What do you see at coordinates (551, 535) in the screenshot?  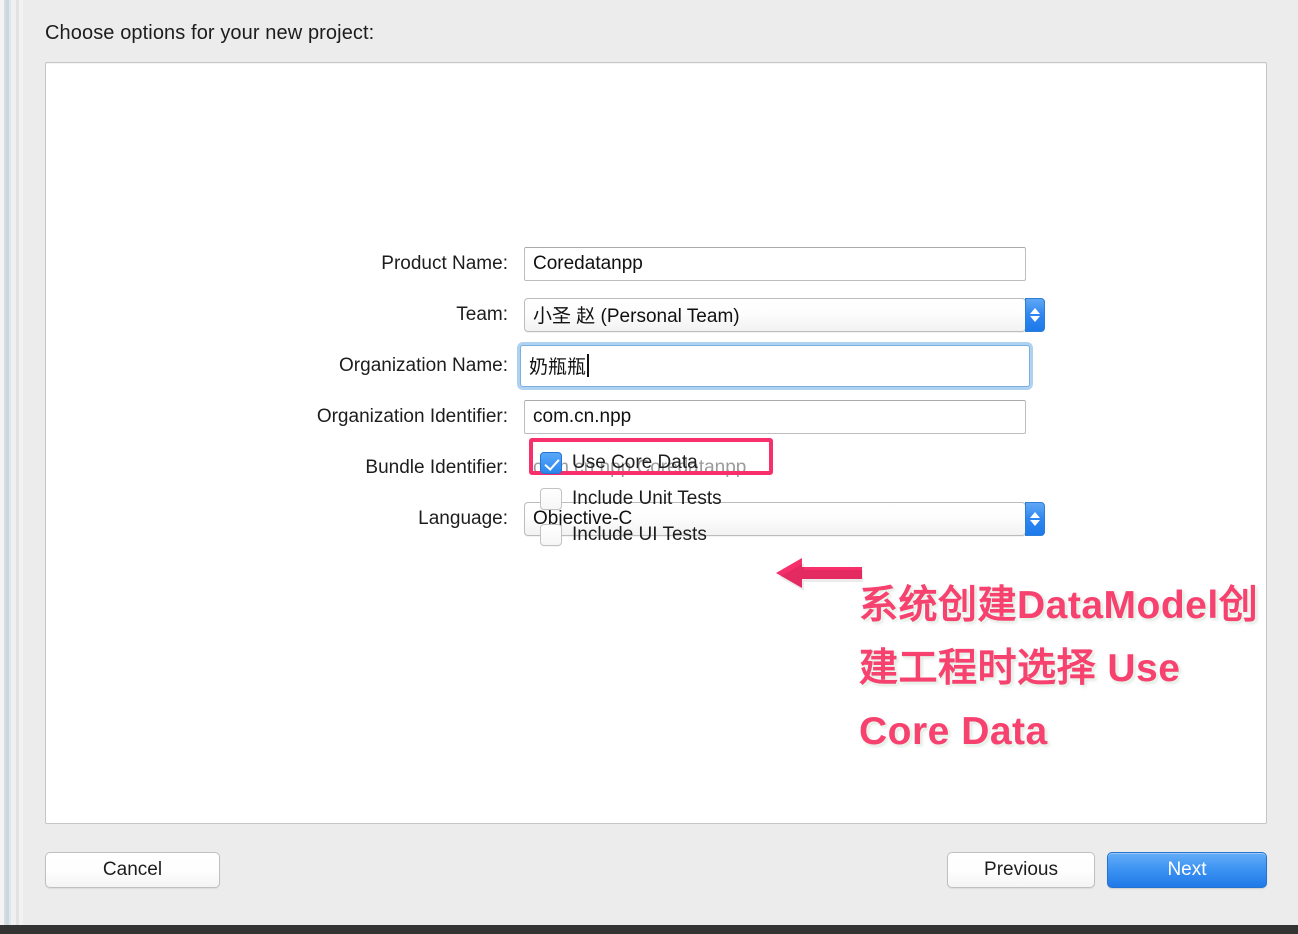 I see `checkbox-include-ui-tests` at bounding box center [551, 535].